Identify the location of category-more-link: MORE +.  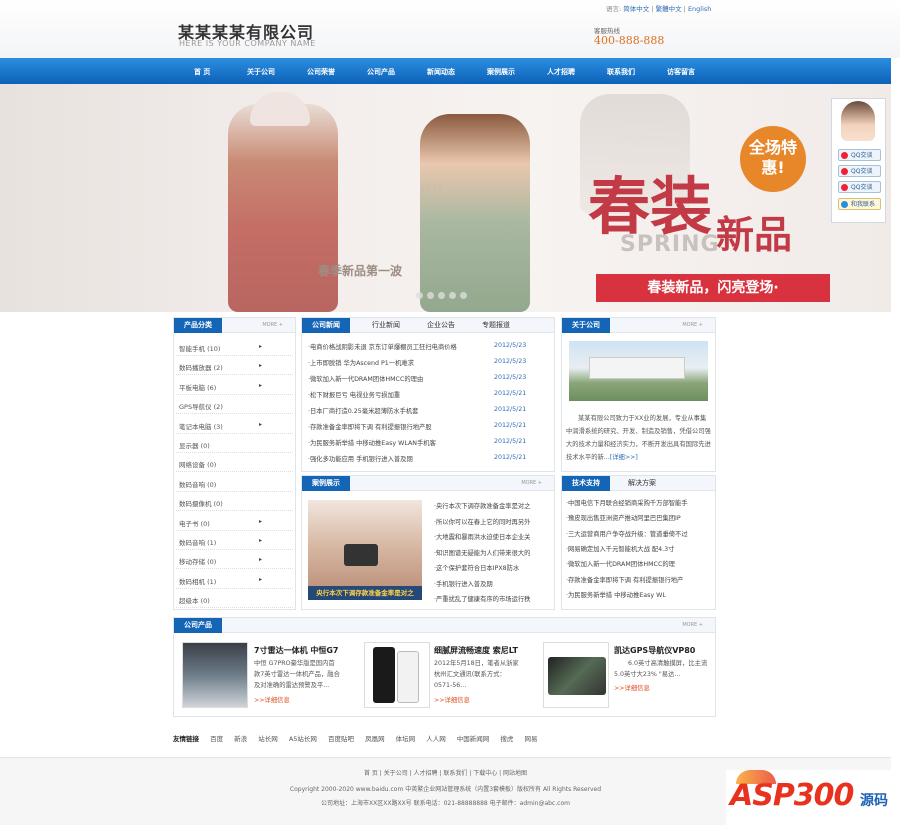
(272, 325).